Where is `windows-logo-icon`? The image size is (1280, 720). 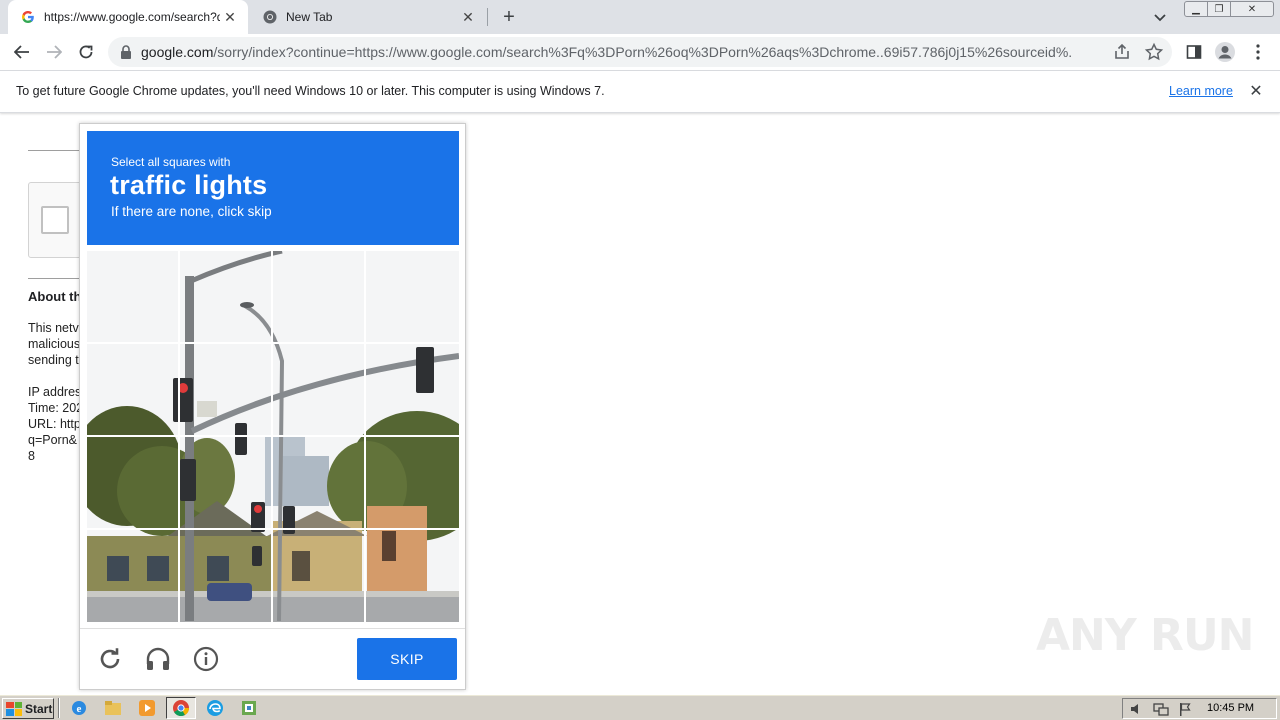
windows-logo-icon is located at coordinates (14, 708).